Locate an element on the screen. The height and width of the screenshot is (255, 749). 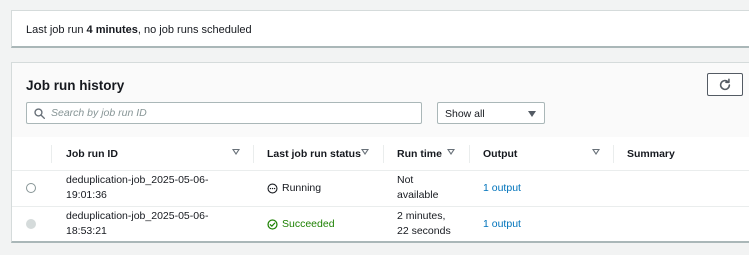
status-filter-select: Show all is located at coordinates (491, 113).